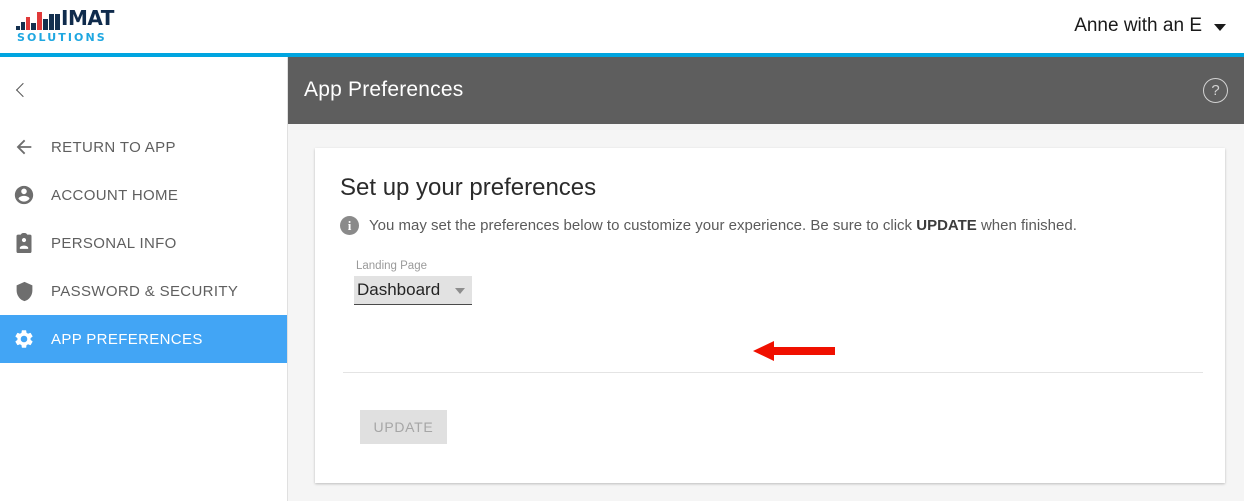  What do you see at coordinates (24, 243) in the screenshot?
I see `contact-card-icon` at bounding box center [24, 243].